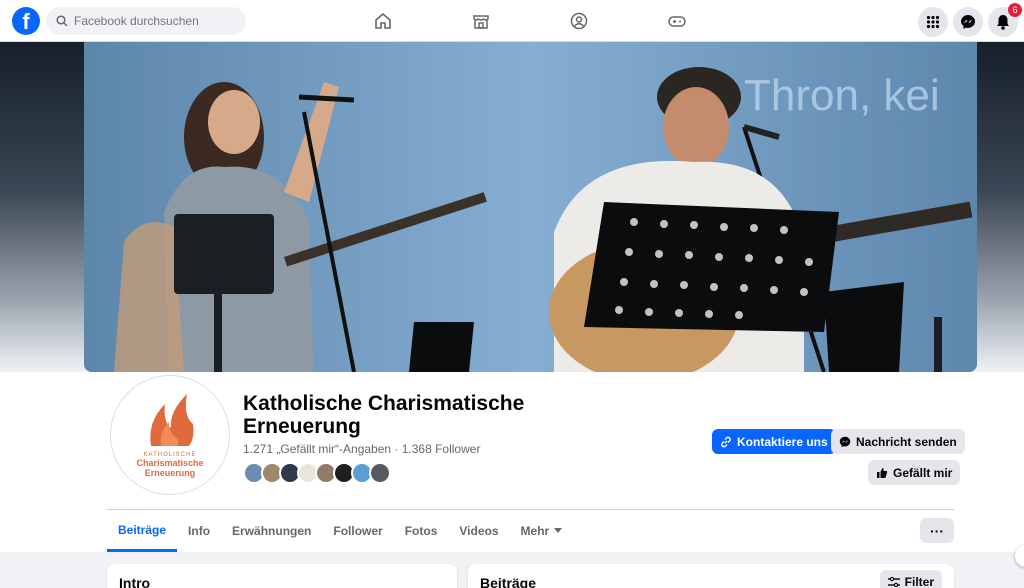 This screenshot has height=588, width=1024. I want to click on bell-icon, so click(1003, 22).